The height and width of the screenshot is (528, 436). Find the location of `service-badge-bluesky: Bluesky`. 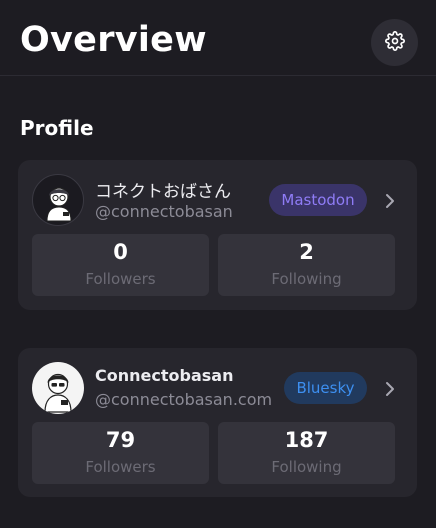

service-badge-bluesky: Bluesky is located at coordinates (325, 388).